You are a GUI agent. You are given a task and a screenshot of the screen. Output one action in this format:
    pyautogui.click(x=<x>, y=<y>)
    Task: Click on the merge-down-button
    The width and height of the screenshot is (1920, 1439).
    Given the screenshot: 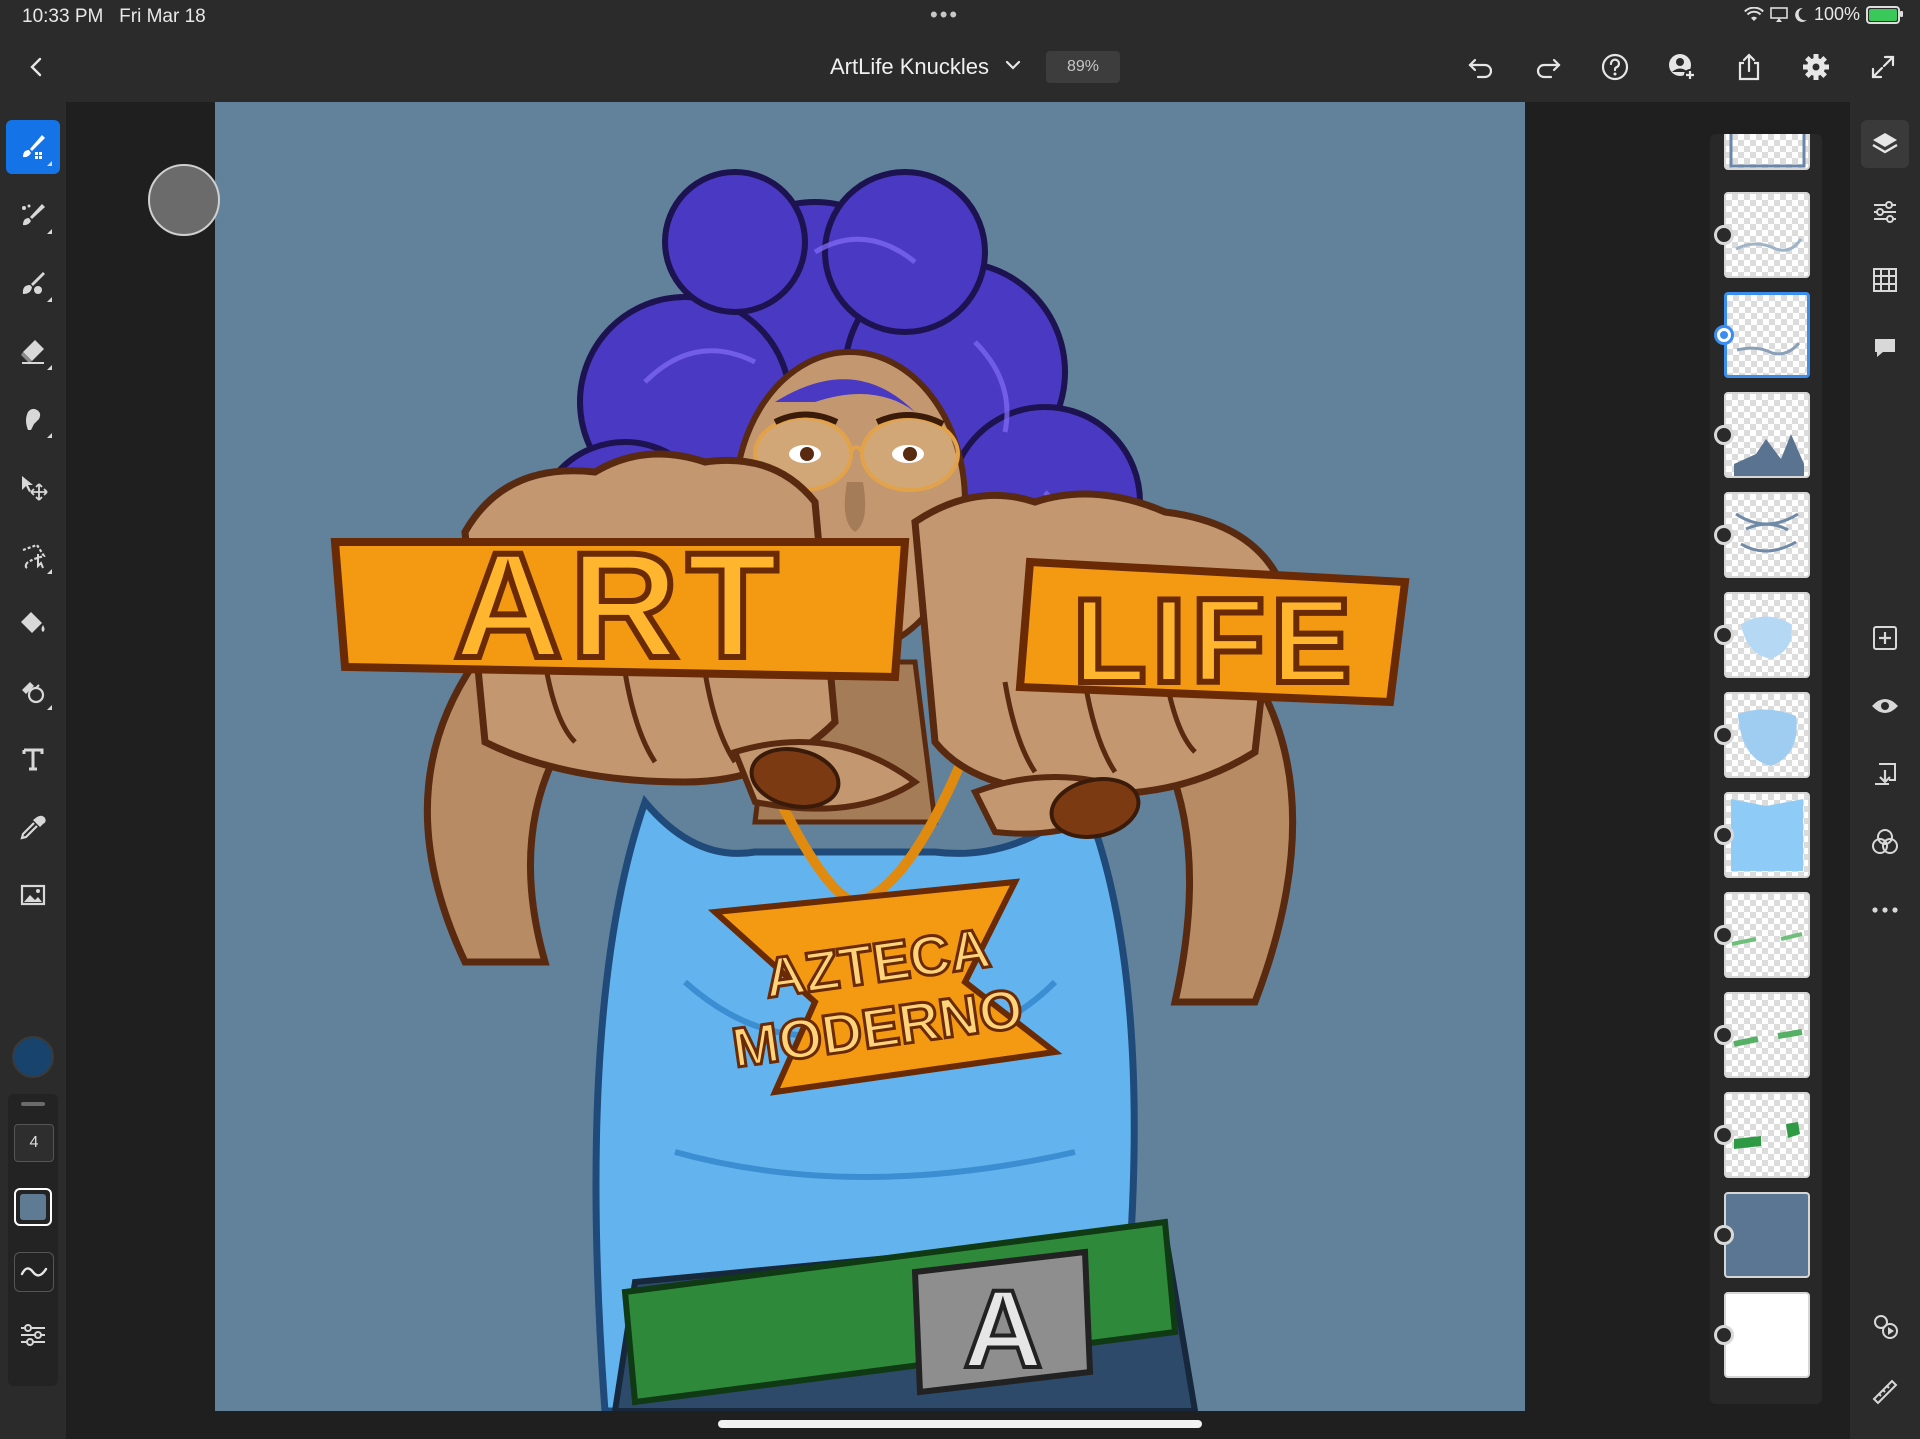 What is the action you would take?
    pyautogui.click(x=1885, y=774)
    